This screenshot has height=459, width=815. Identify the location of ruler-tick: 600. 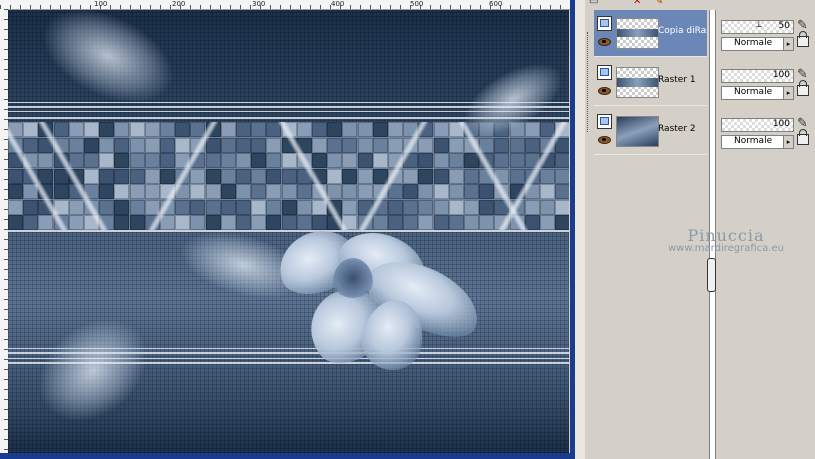
(496, 4).